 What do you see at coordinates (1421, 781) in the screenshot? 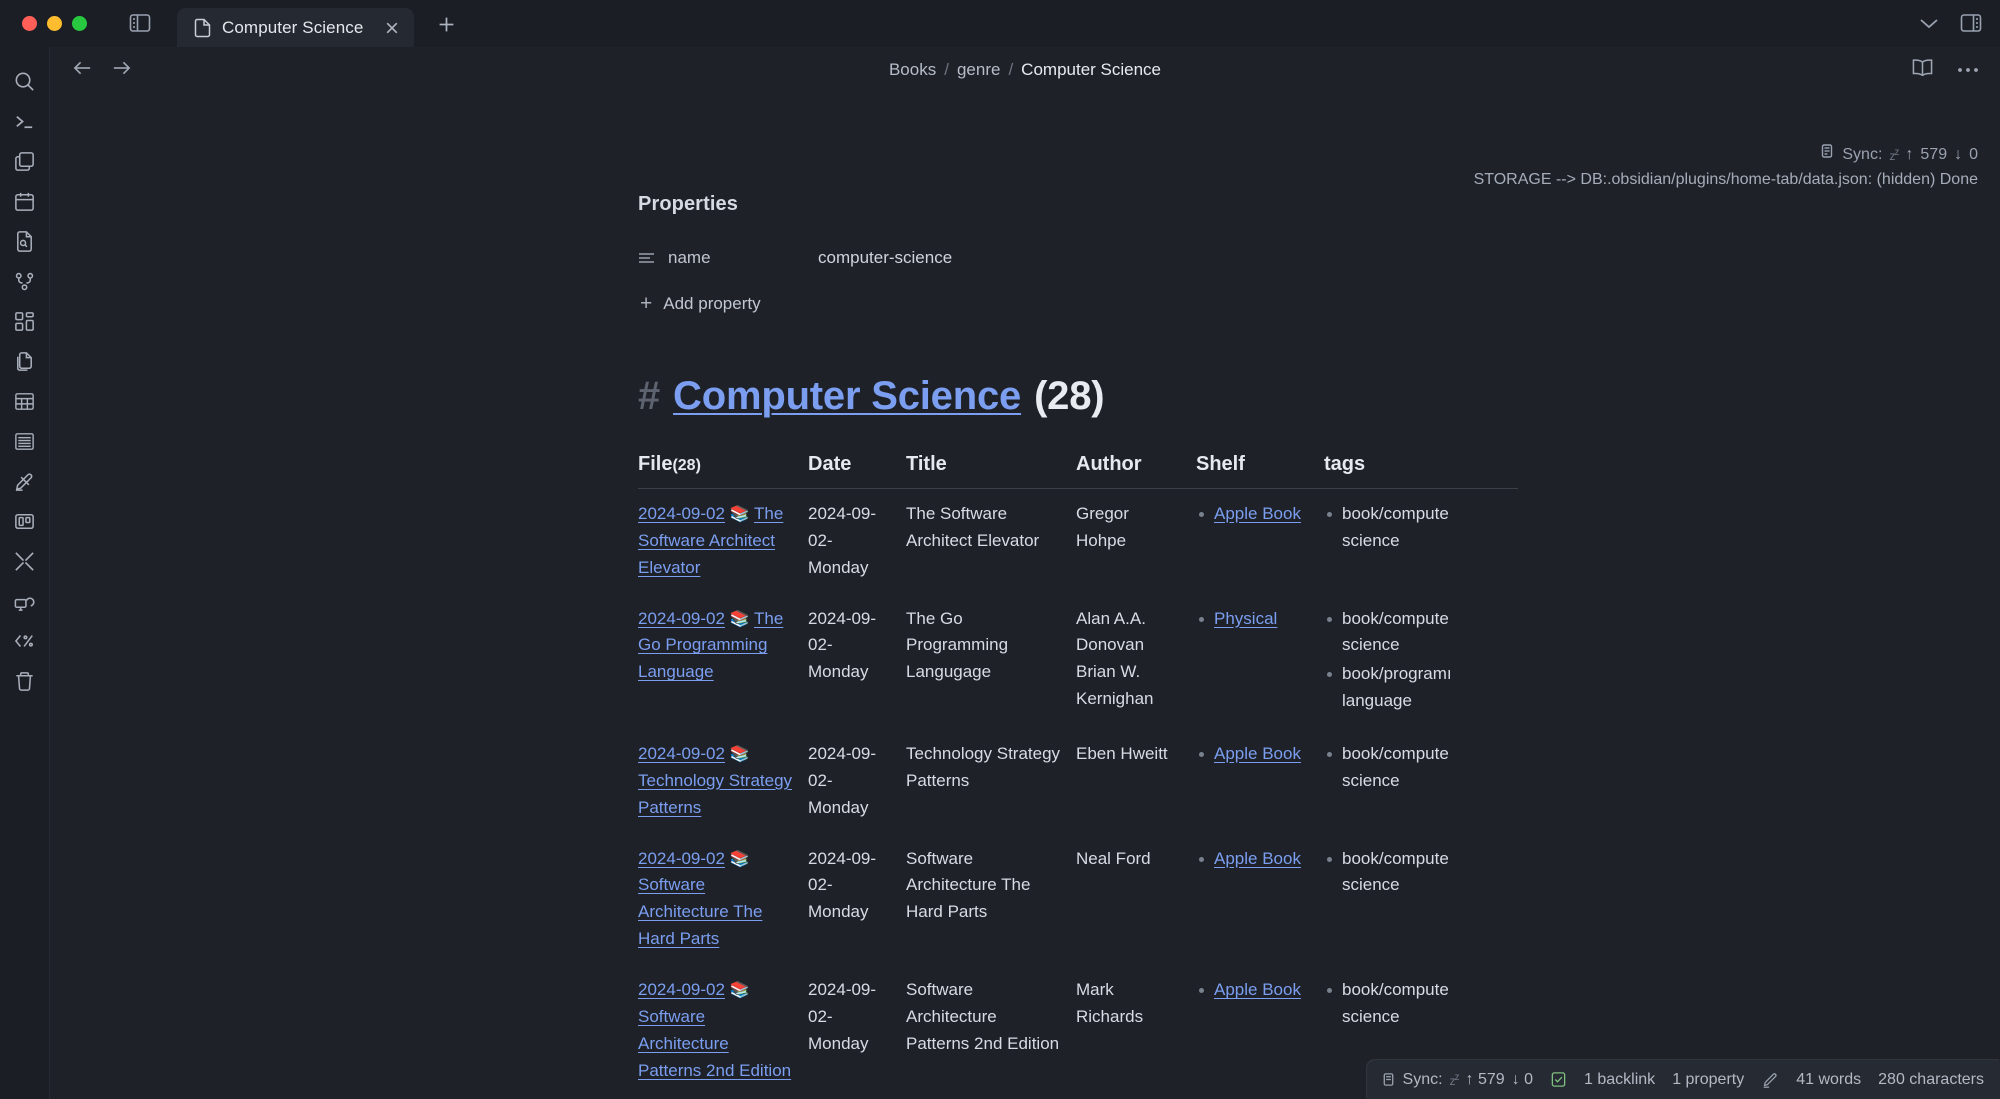
I see `cell-tags: book/compute science` at bounding box center [1421, 781].